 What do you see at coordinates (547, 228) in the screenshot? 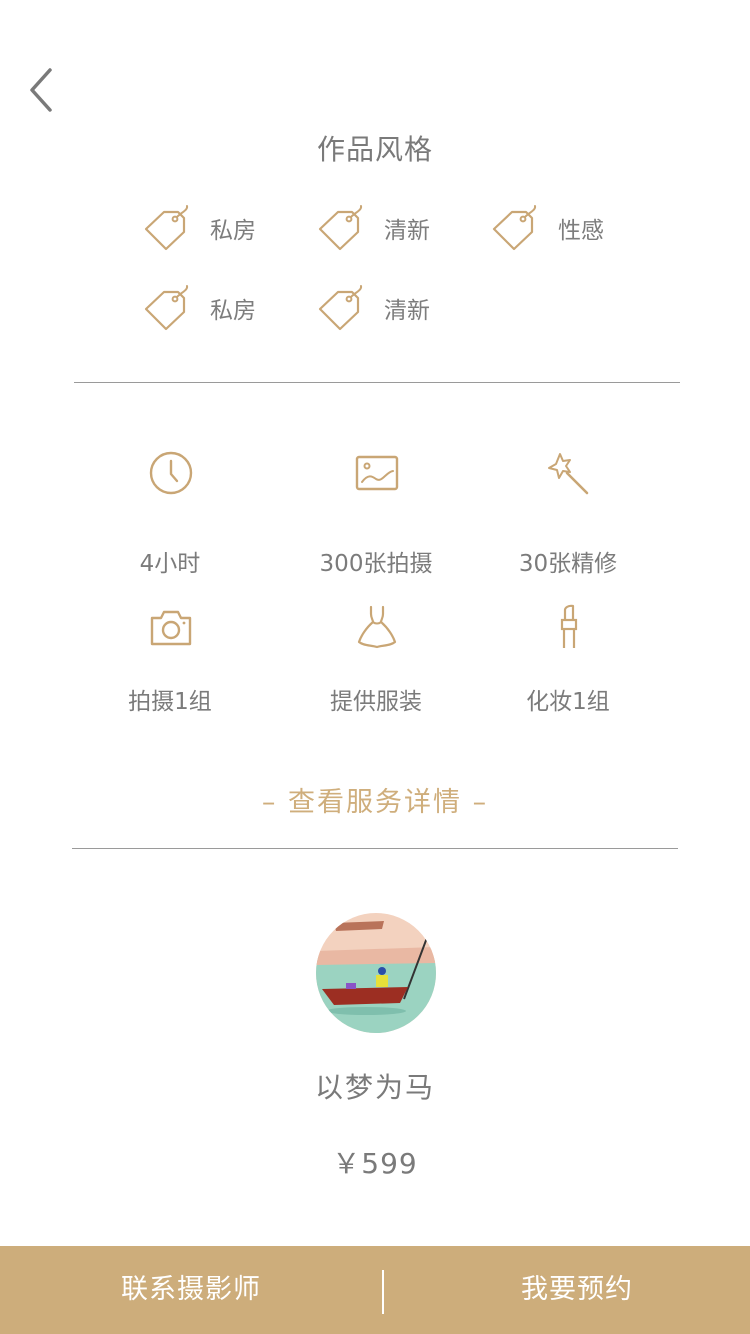
I see `style-tag: 性感` at bounding box center [547, 228].